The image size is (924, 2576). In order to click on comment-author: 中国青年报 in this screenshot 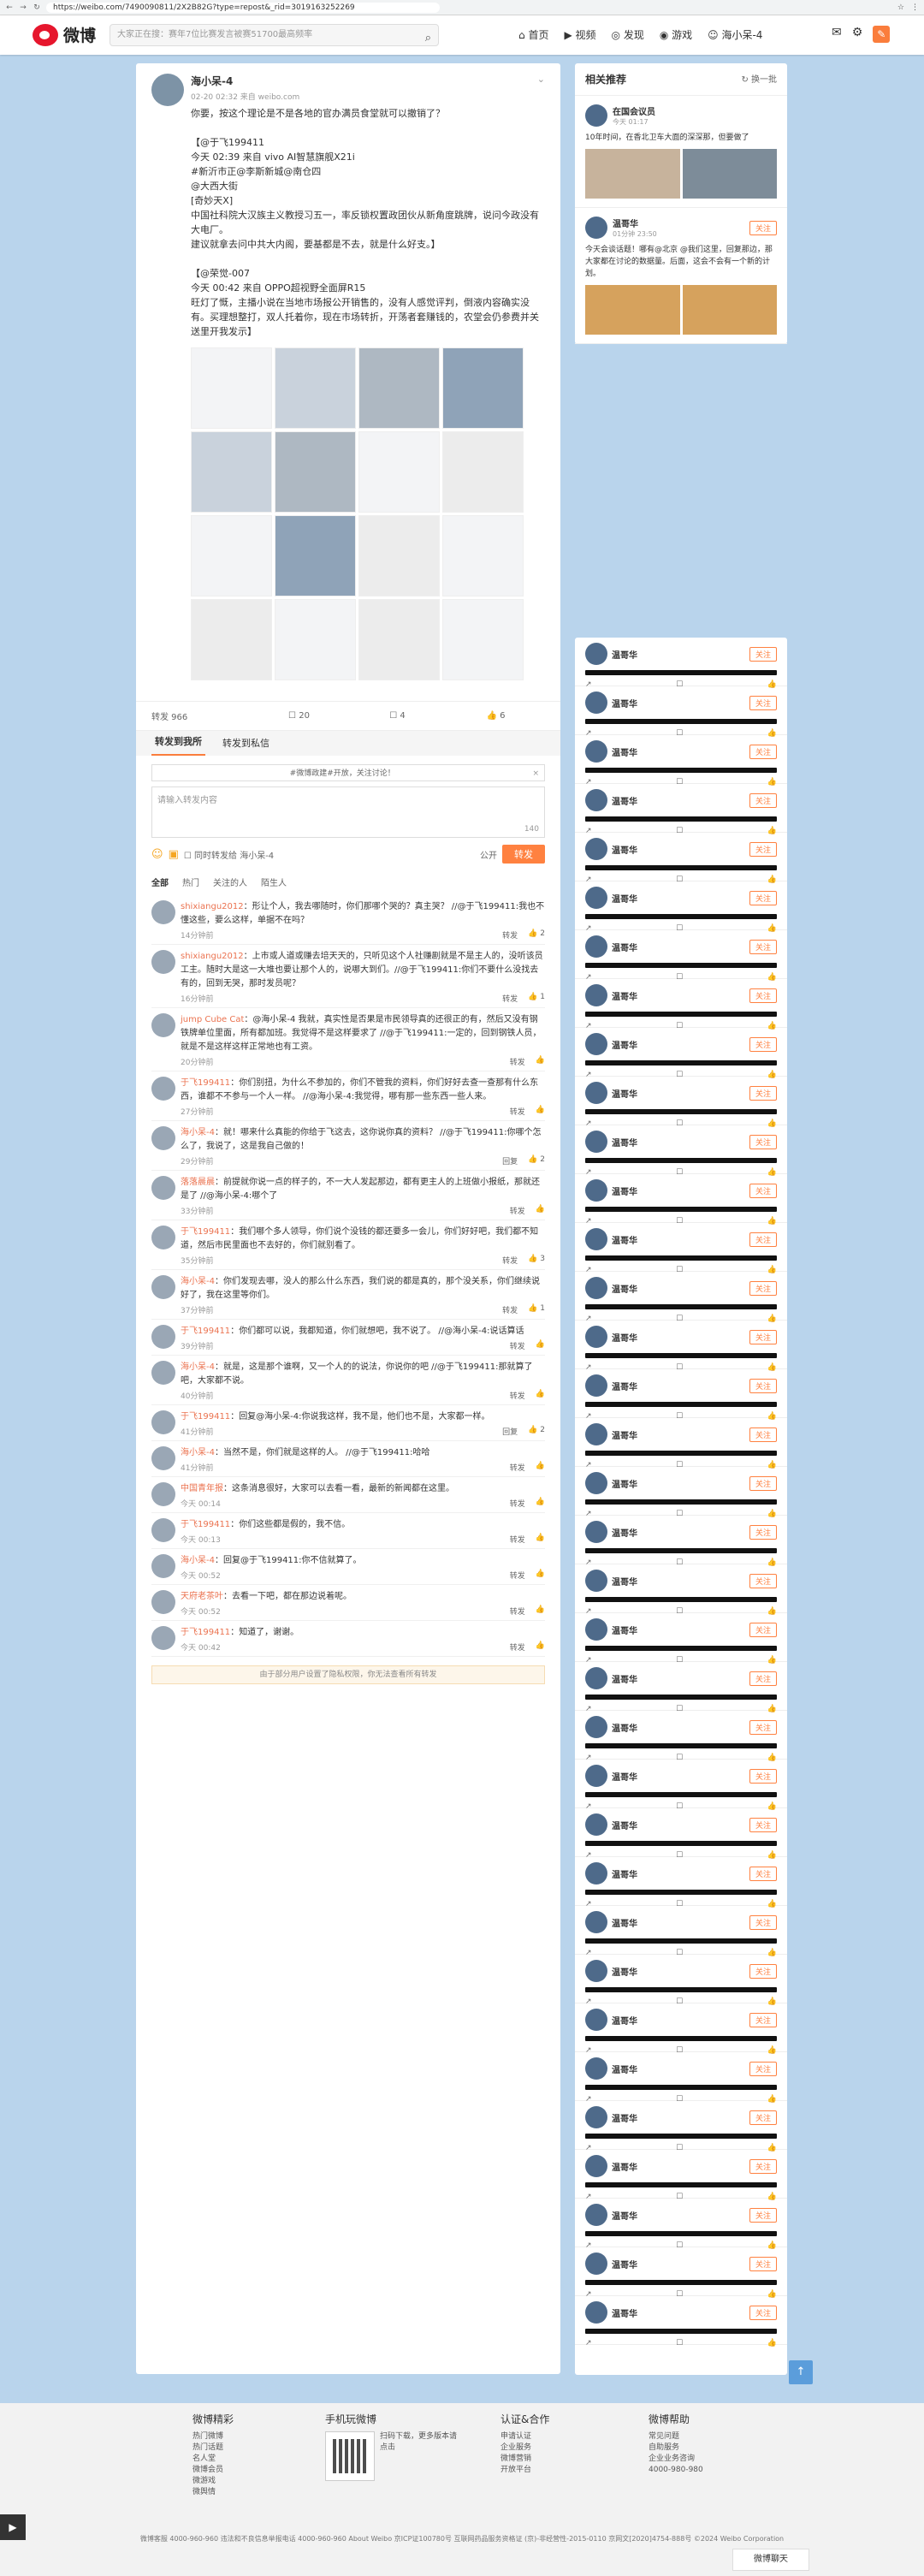, I will do `click(202, 1488)`.